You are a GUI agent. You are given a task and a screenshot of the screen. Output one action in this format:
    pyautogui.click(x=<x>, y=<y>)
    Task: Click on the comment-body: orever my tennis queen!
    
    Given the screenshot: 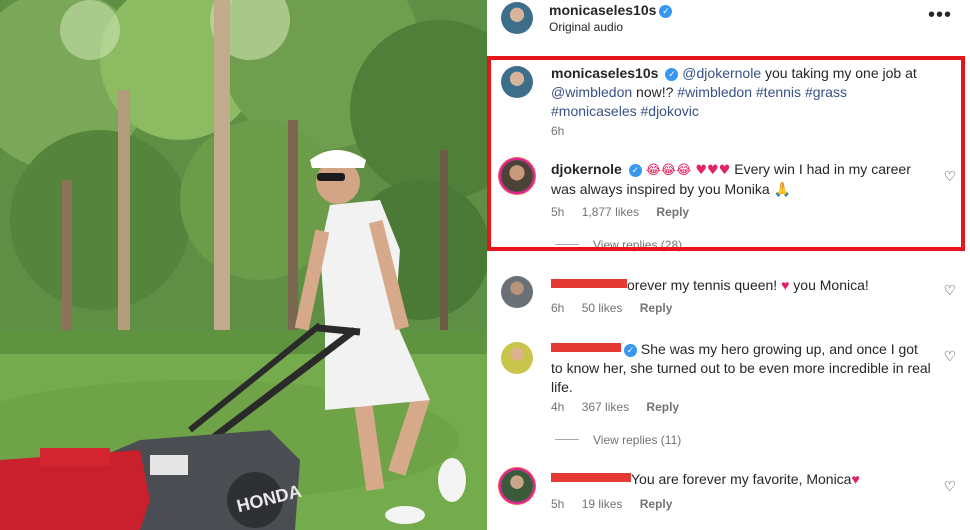 What is the action you would take?
    pyautogui.click(x=704, y=285)
    